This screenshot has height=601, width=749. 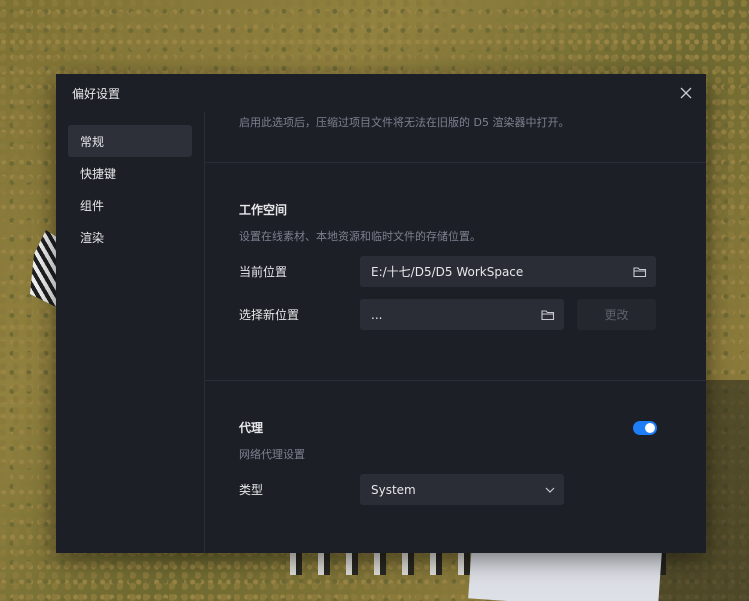 What do you see at coordinates (381, 93) in the screenshot?
I see `dialog-titlebar: 偏好设置` at bounding box center [381, 93].